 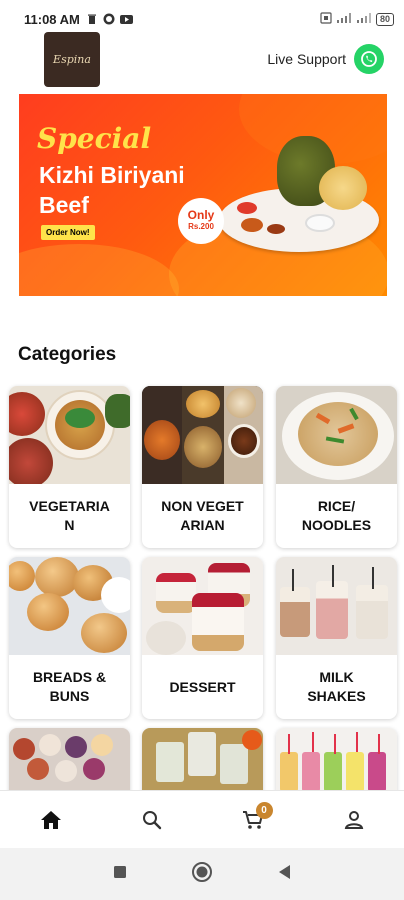 I want to click on status-time: 11:08 AM, so click(x=52, y=19).